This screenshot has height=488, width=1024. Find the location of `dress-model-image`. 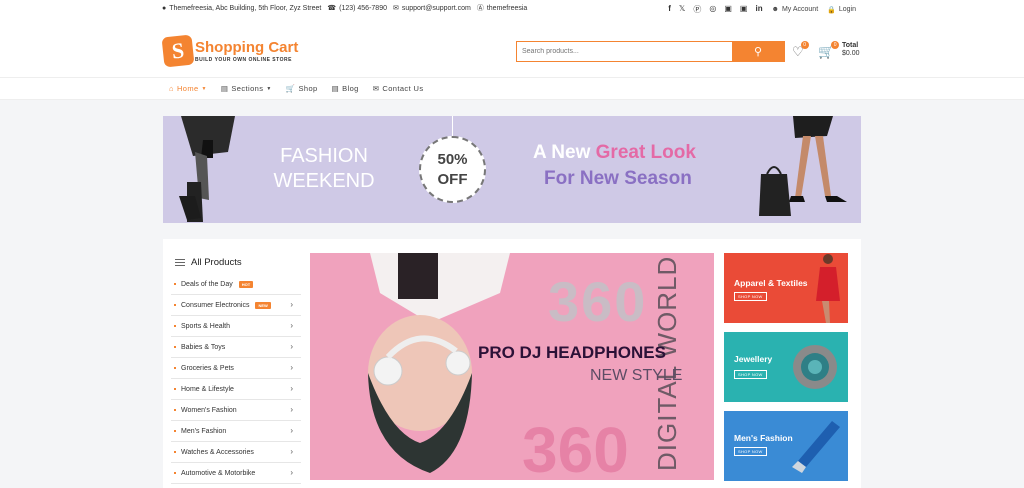

dress-model-image is located at coordinates (828, 288).